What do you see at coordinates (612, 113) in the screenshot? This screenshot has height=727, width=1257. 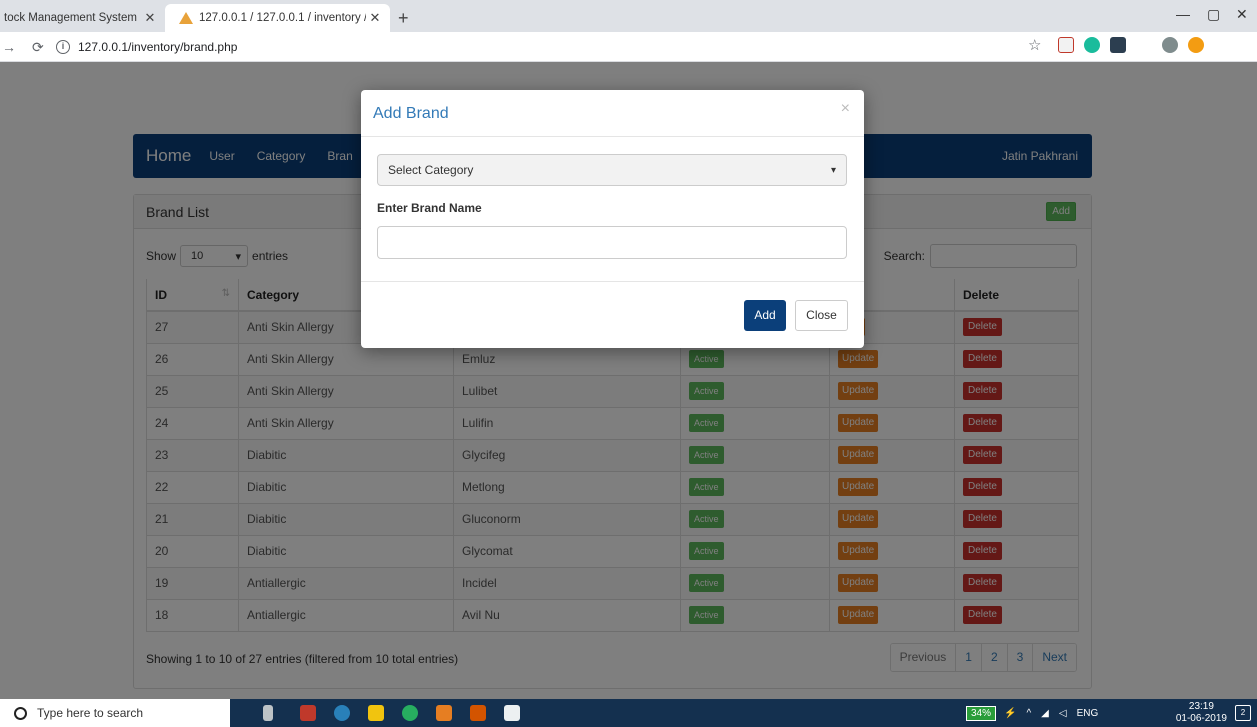 I see `modal-header: Add Brand ×` at bounding box center [612, 113].